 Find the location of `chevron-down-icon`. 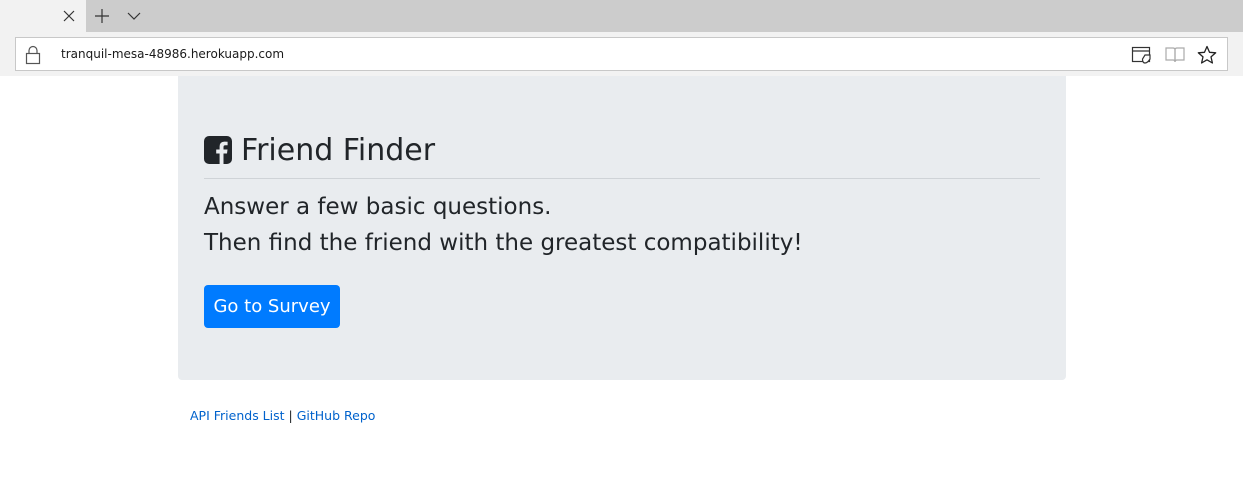

chevron-down-icon is located at coordinates (134, 16).